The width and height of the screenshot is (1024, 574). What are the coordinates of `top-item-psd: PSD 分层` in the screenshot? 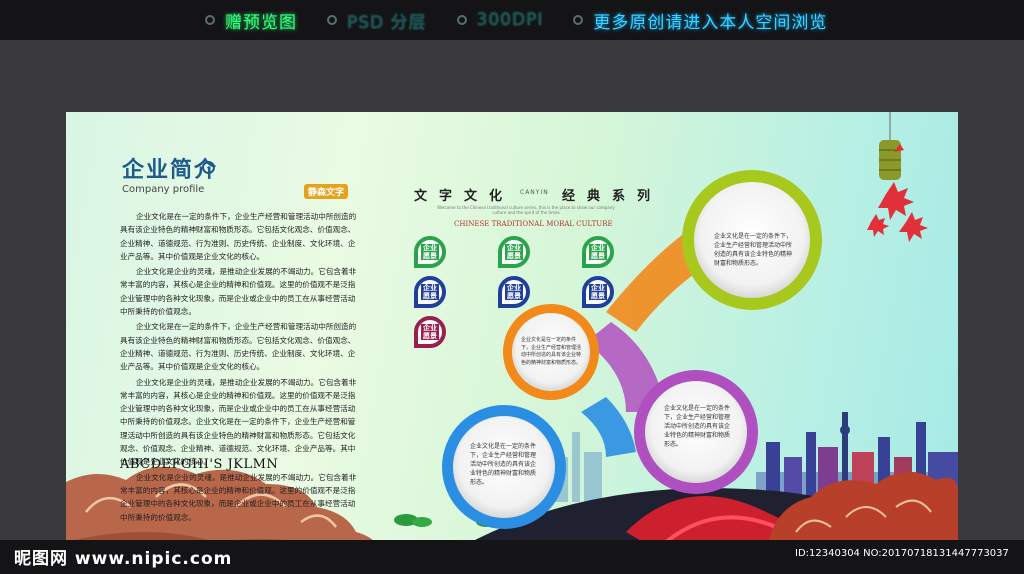 It's located at (377, 20).